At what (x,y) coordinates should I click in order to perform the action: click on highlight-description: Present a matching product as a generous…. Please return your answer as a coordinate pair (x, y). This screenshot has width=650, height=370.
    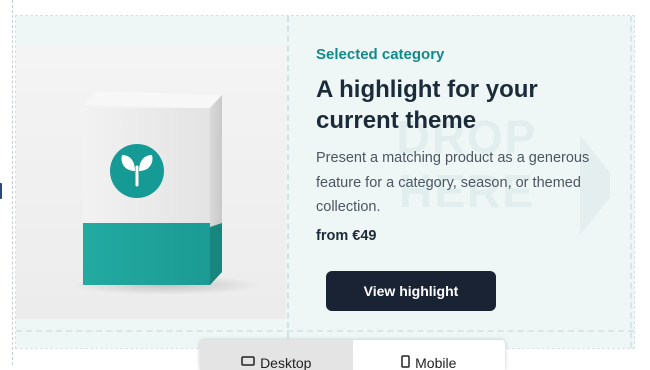
    Looking at the image, I should click on (453, 182).